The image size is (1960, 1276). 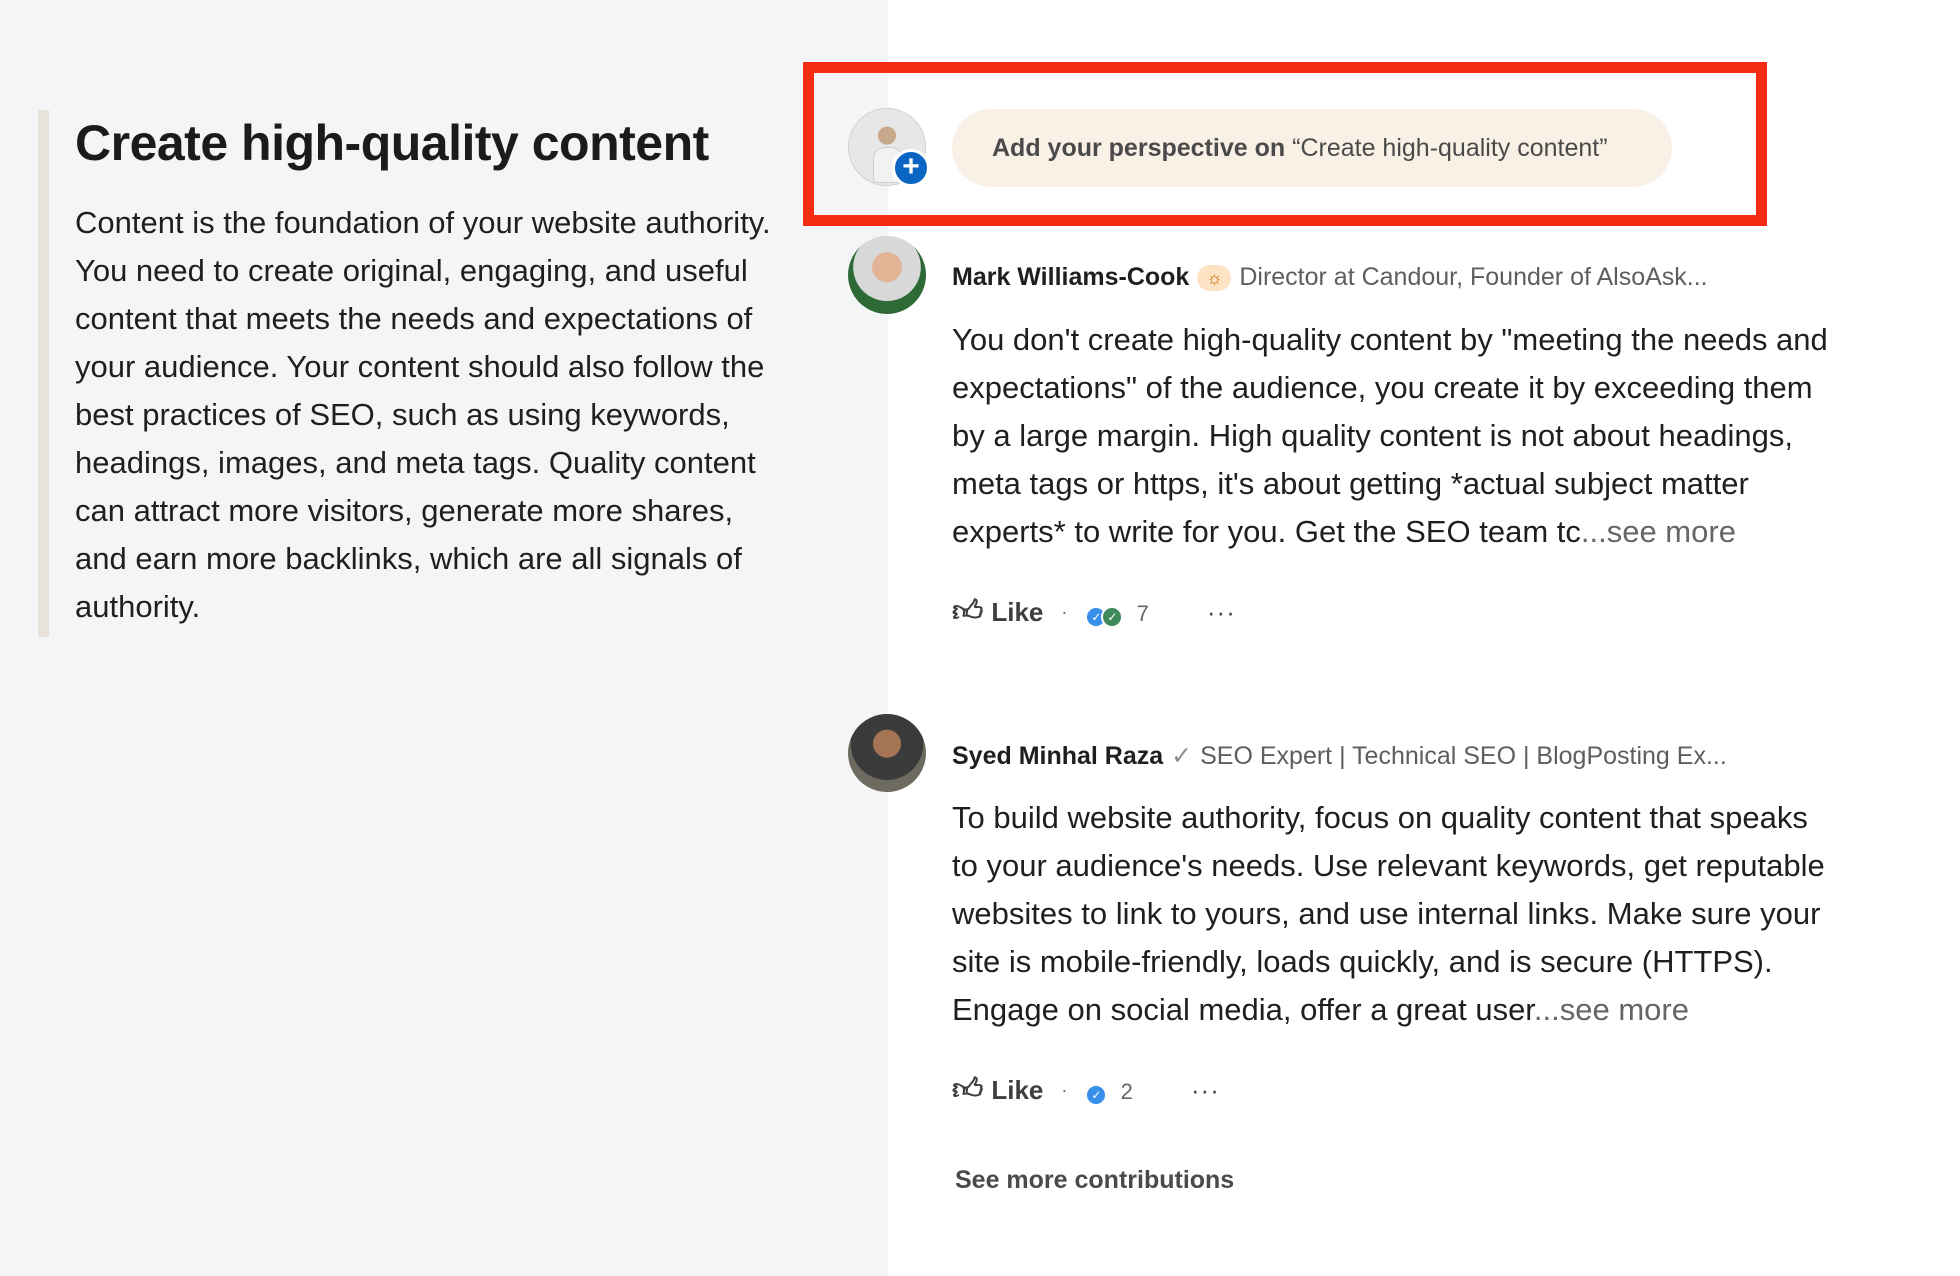 I want to click on contribution-actions: 👍︎ Like · ✓ ✓ 7 ···, so click(x=1094, y=612).